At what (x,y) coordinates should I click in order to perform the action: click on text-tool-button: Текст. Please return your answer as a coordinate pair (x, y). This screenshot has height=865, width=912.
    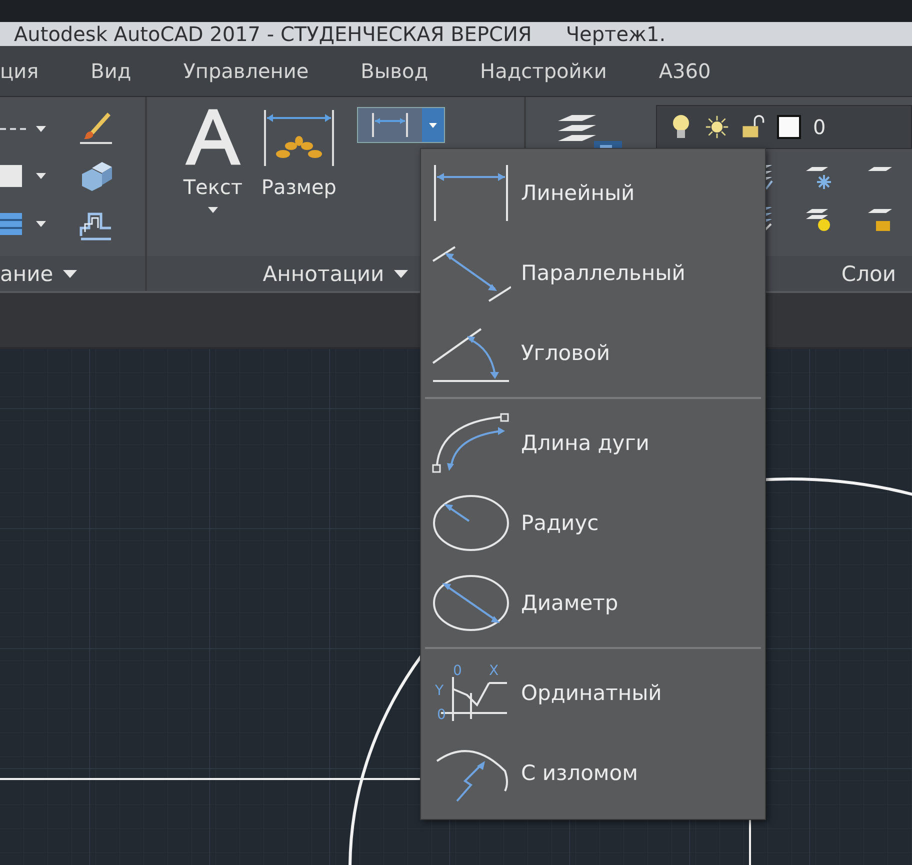
    Looking at the image, I should click on (212, 160).